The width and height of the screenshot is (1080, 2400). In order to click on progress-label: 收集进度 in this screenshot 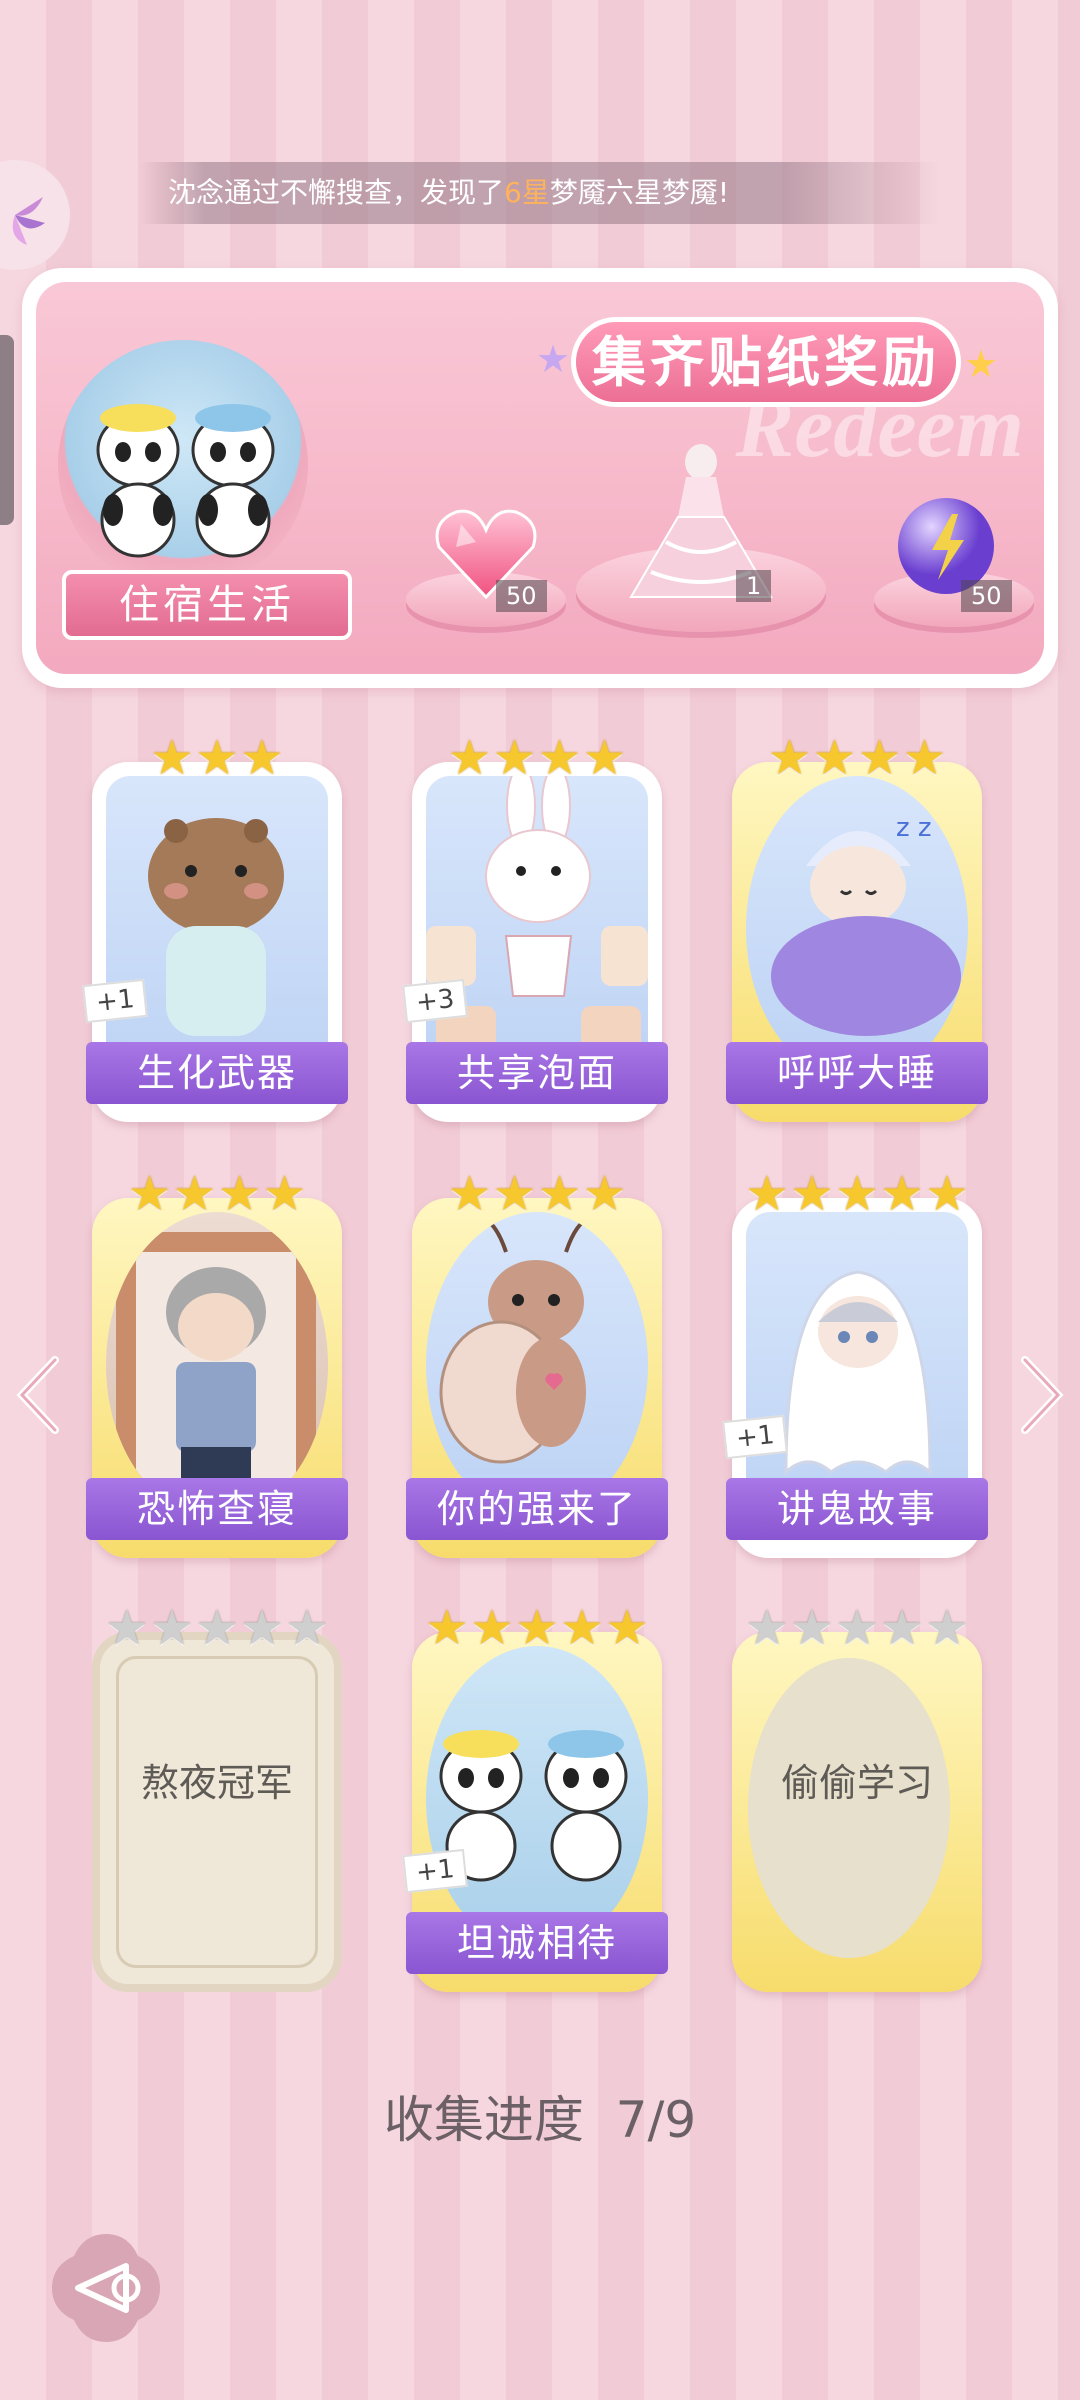, I will do `click(483, 2120)`.